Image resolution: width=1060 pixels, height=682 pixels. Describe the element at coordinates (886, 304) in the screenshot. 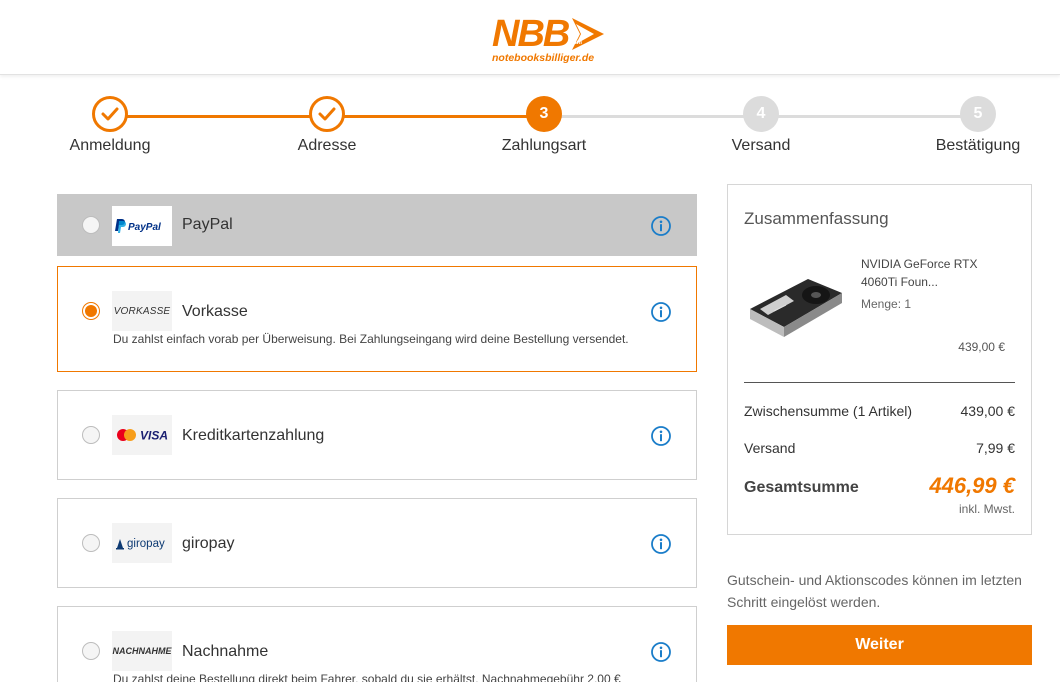

I see `product-quantity: Menge: 1` at that location.